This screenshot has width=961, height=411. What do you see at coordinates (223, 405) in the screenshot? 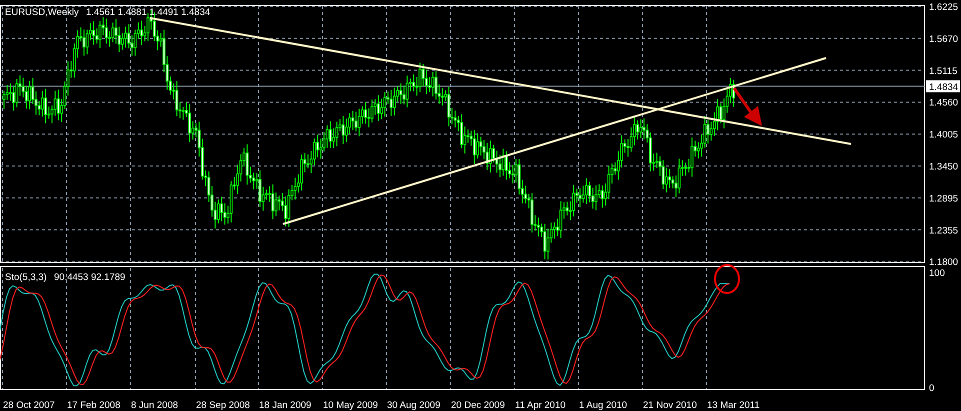
I see `date-label: 28 Sep 2008` at bounding box center [223, 405].